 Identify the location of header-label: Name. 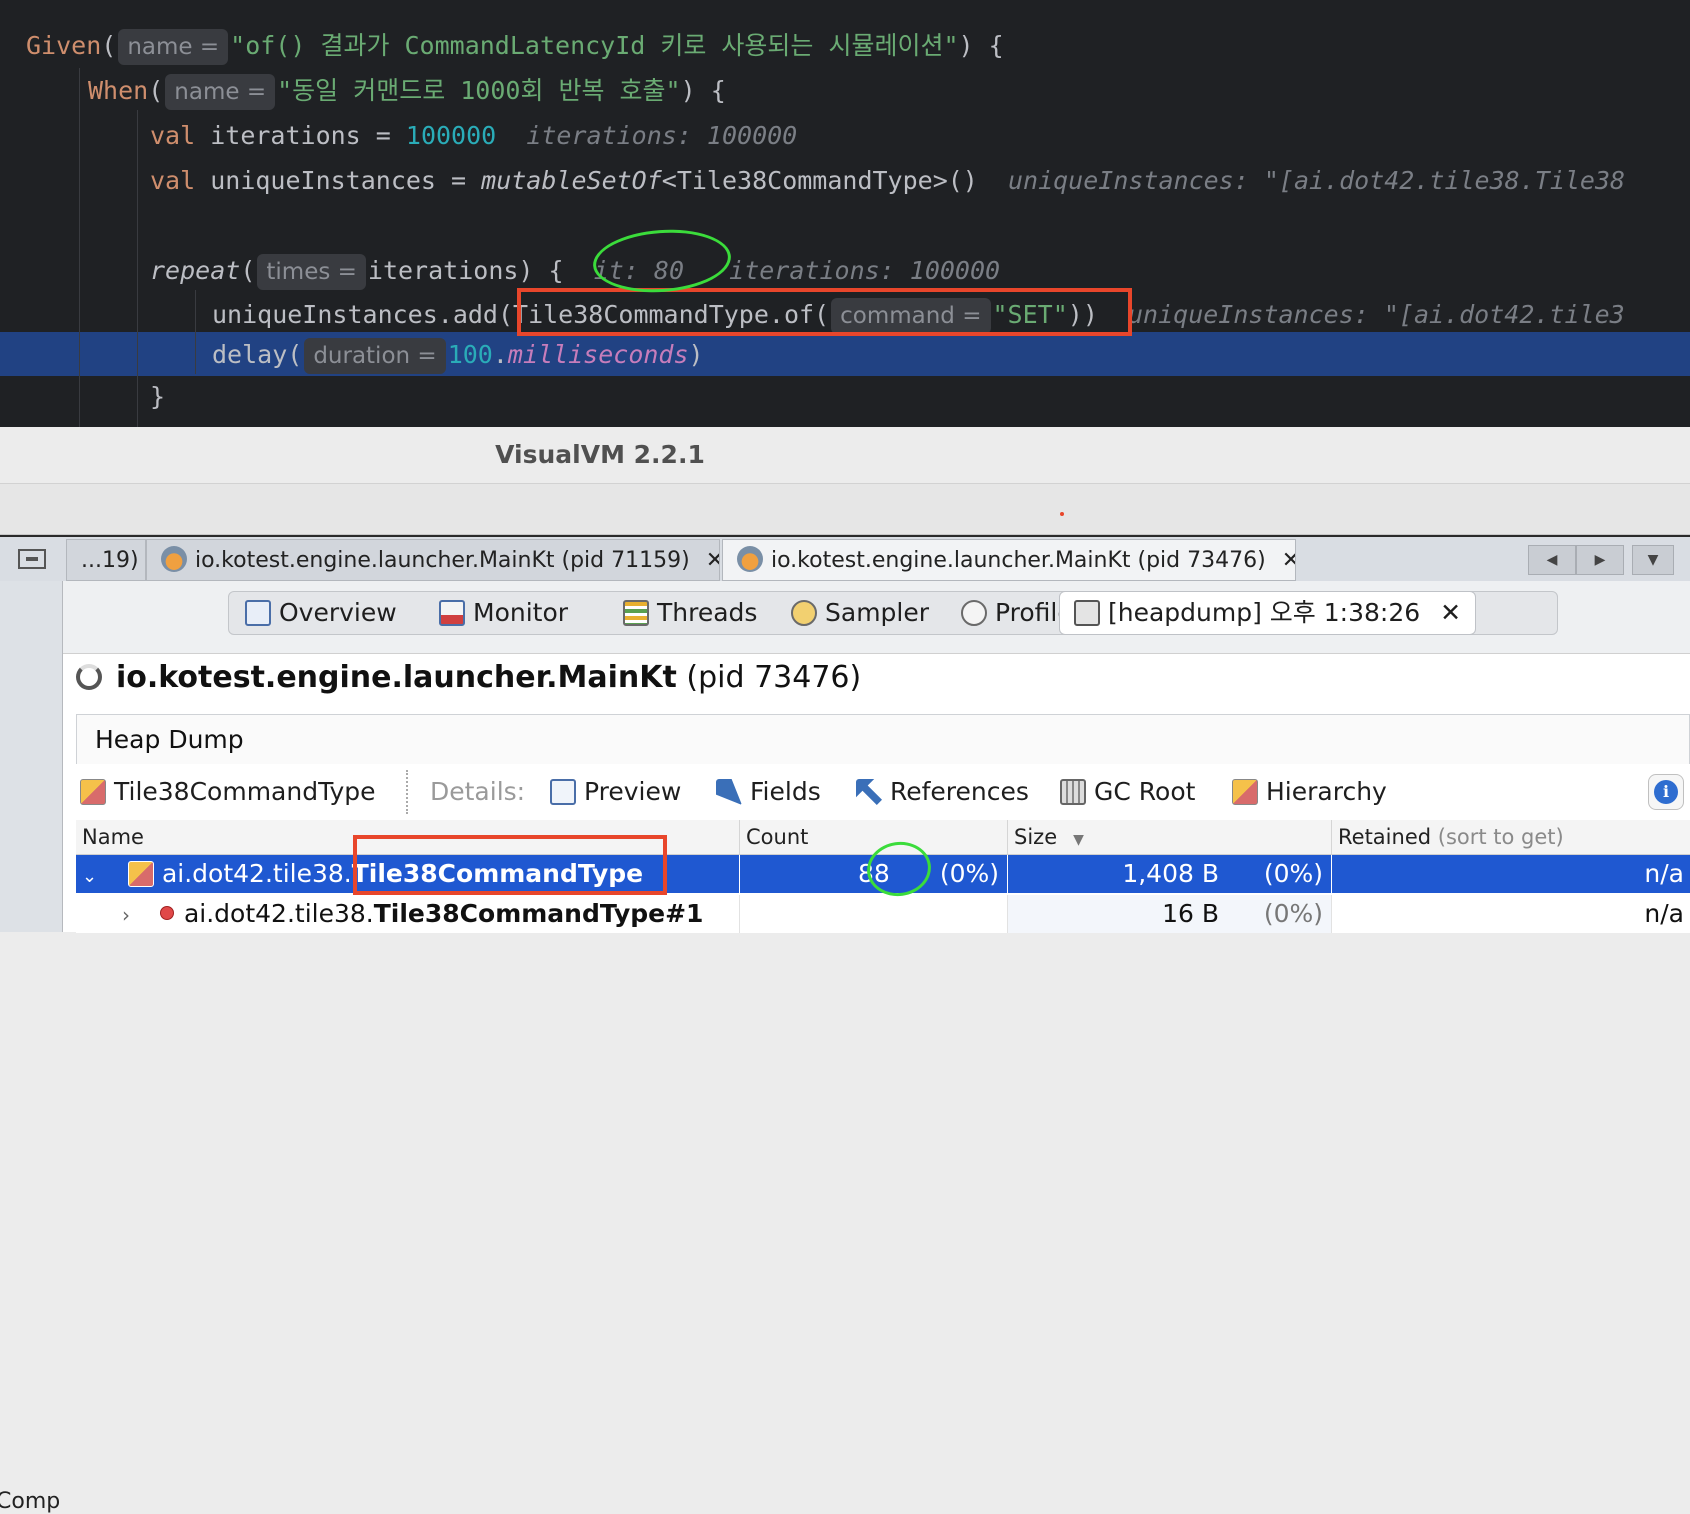
(113, 837).